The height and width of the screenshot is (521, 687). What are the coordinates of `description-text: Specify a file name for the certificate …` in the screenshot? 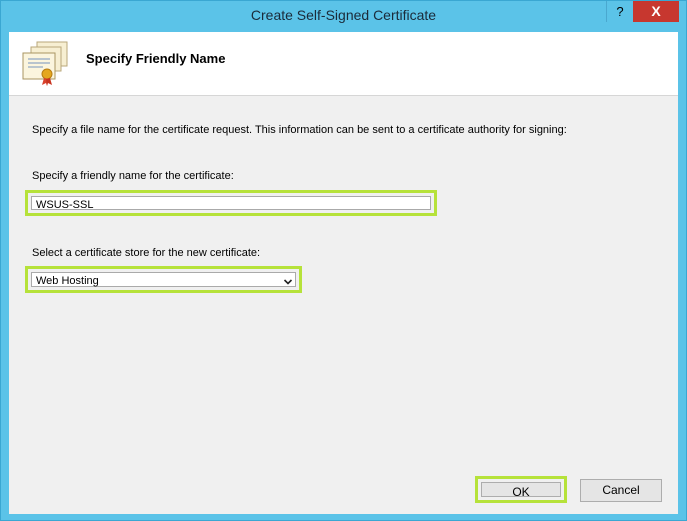 It's located at (299, 130).